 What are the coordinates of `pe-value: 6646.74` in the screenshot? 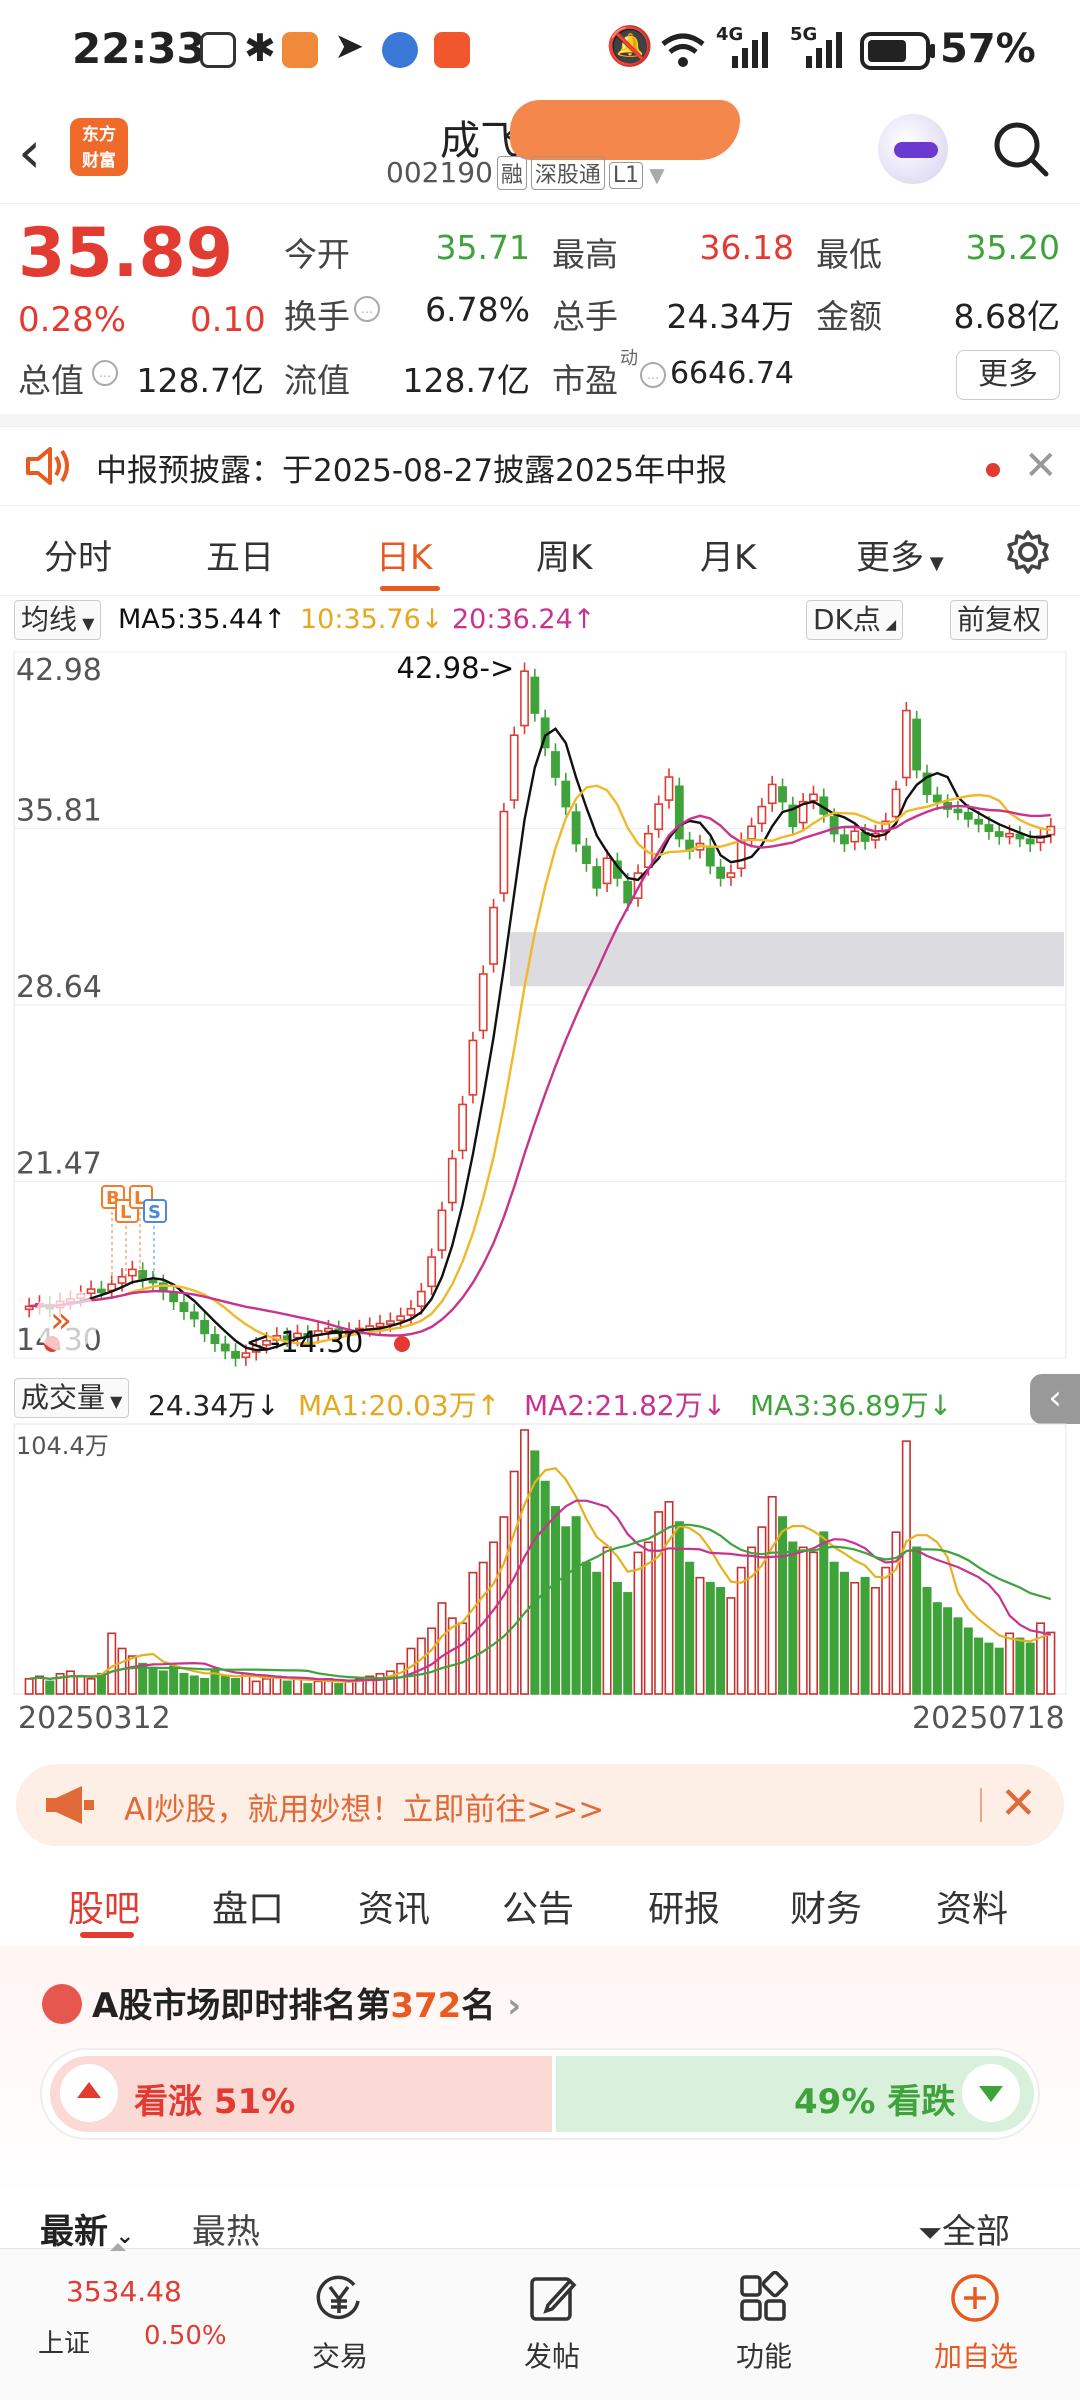 It's located at (731, 373).